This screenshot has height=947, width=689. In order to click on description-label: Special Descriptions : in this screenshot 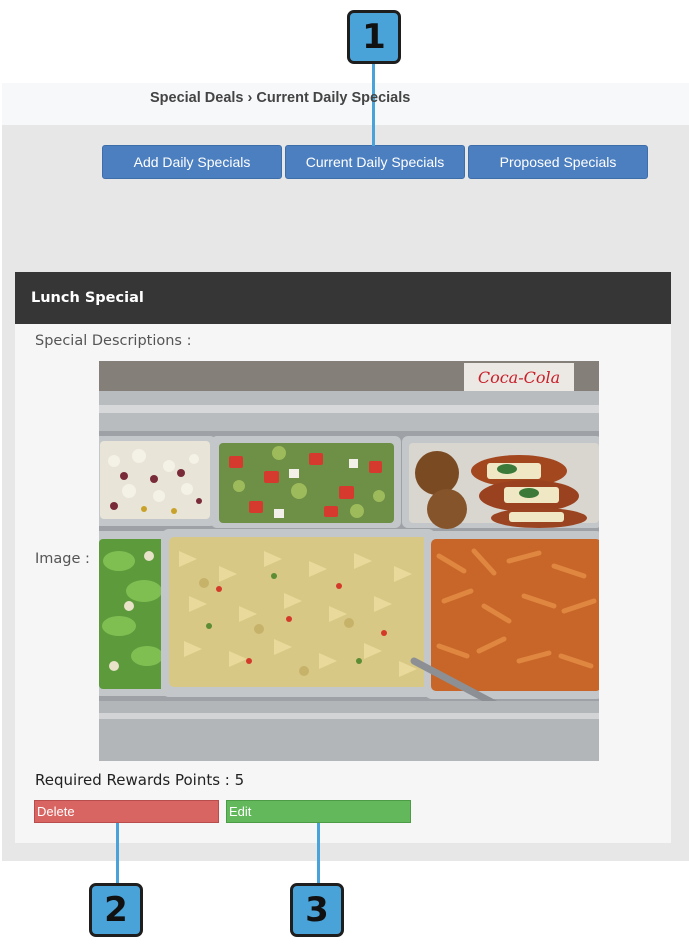, I will do `click(113, 341)`.